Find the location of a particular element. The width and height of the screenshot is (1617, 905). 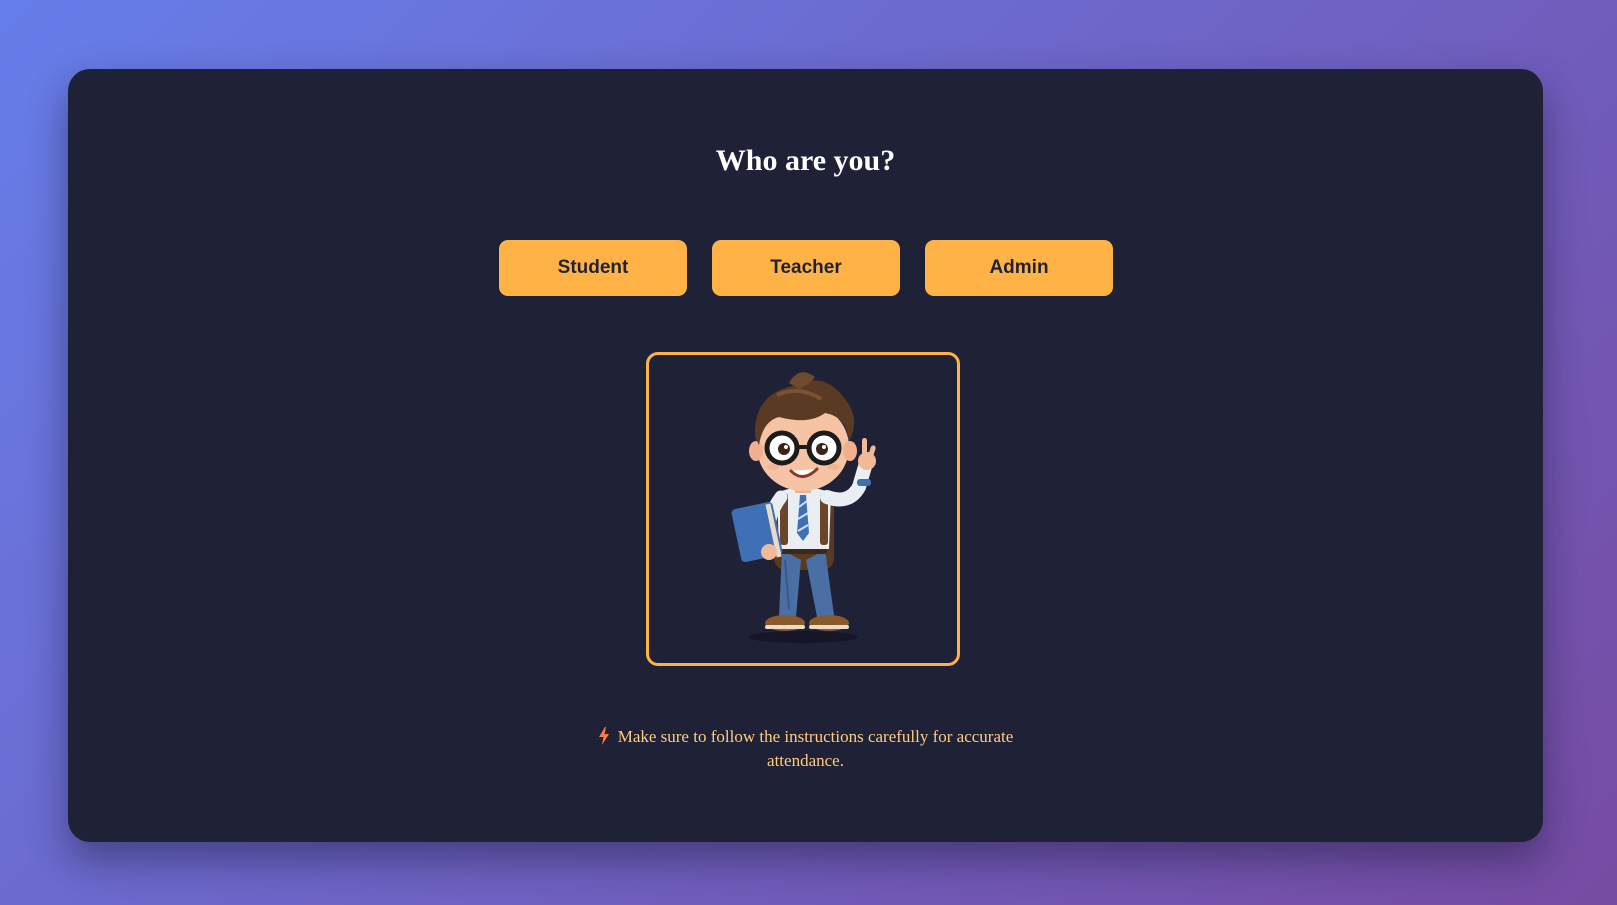

student-character-illustration is located at coordinates (803, 507).